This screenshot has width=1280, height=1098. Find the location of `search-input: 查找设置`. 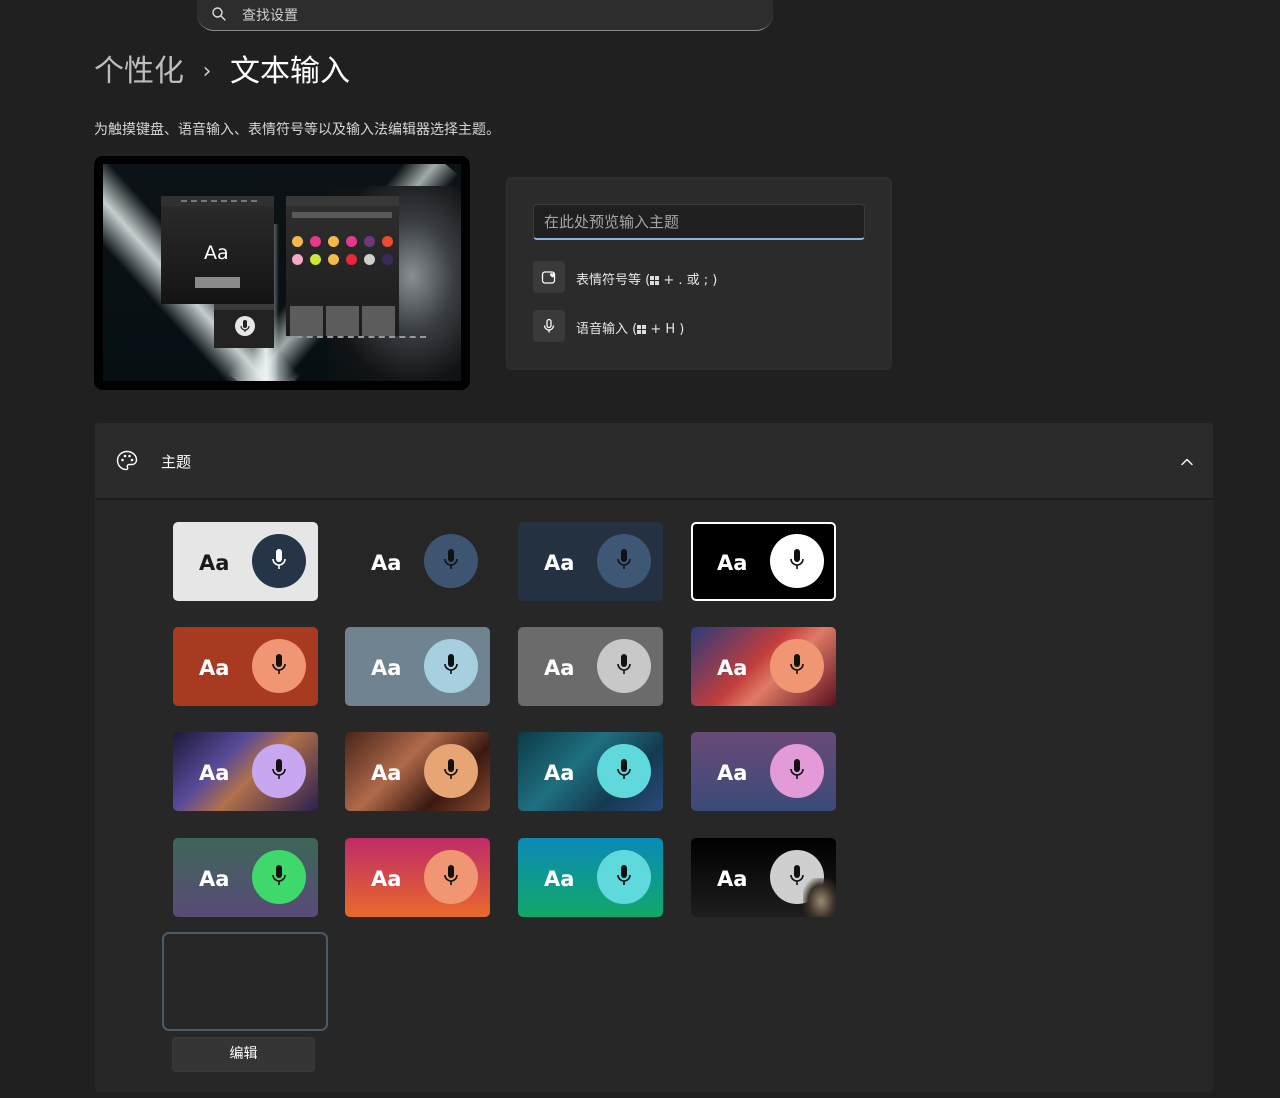

search-input: 查找设置 is located at coordinates (270, 15).